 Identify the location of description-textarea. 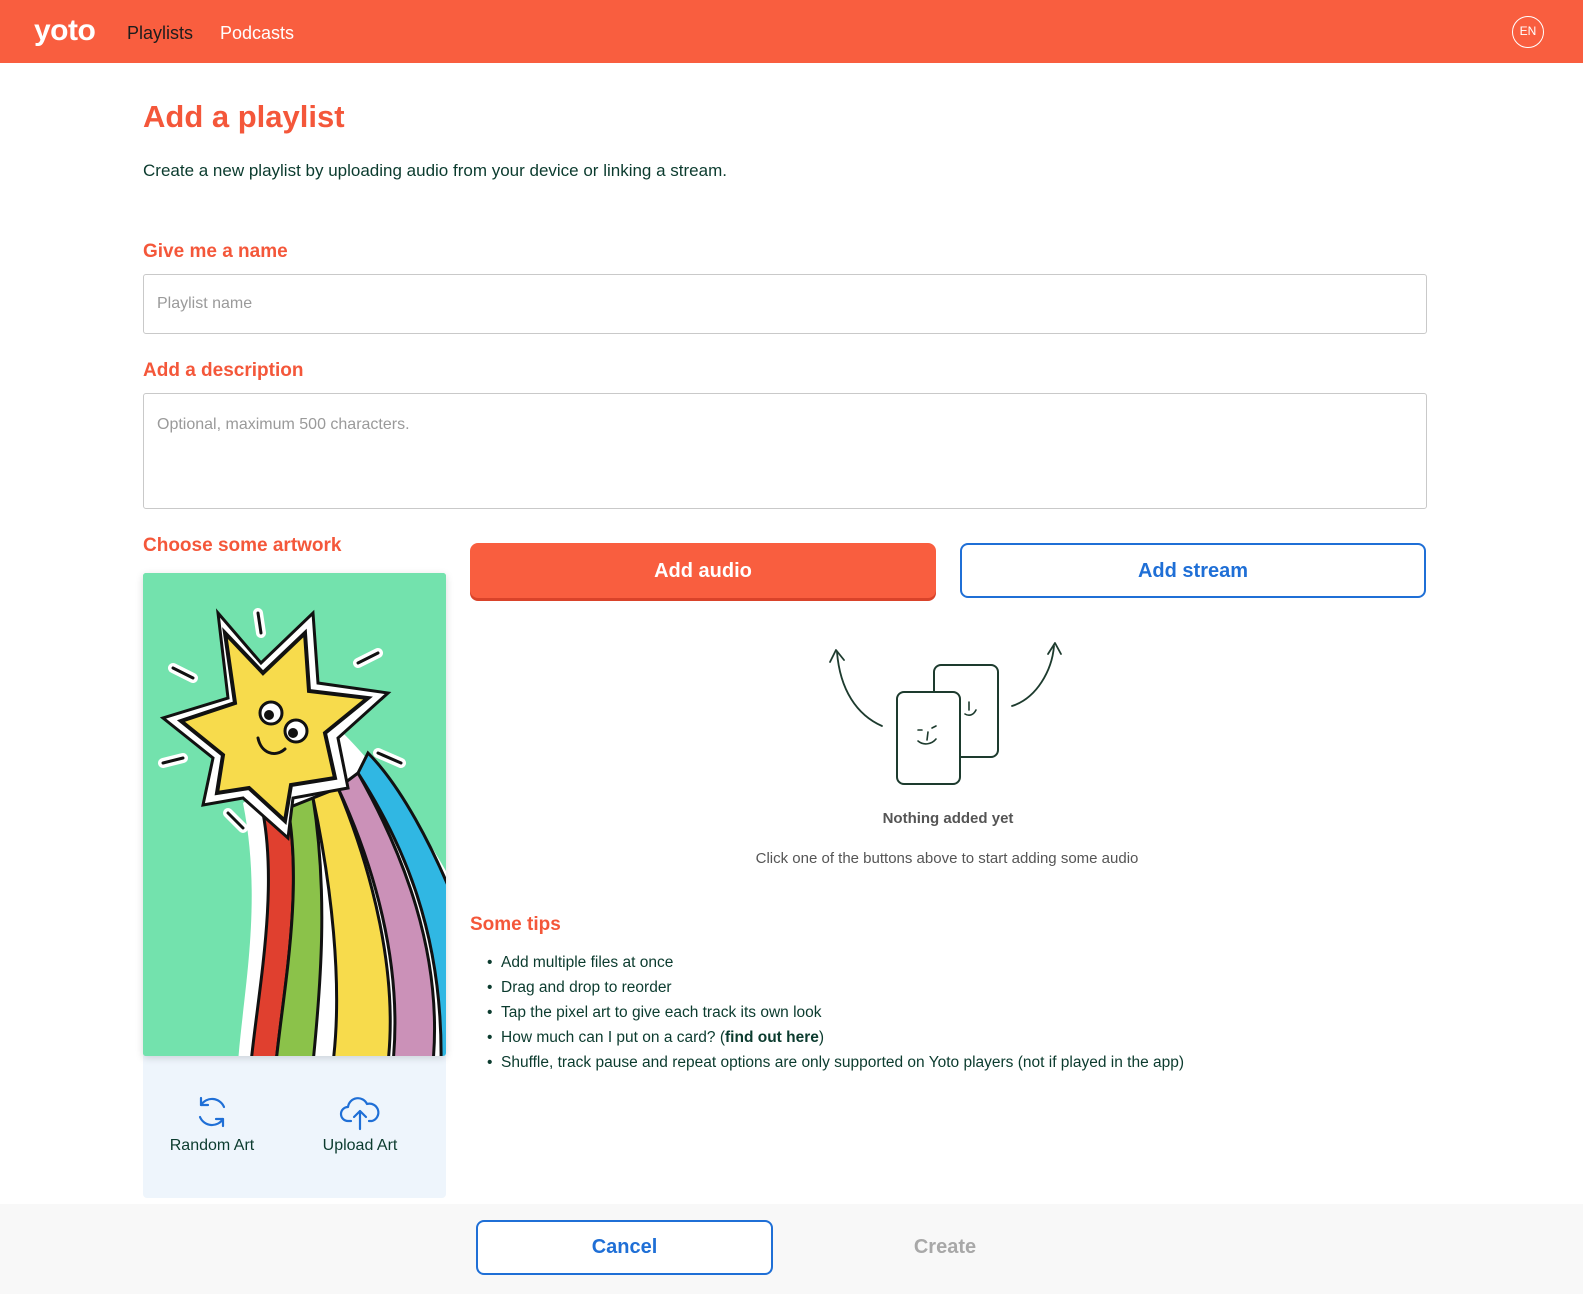
(785, 451).